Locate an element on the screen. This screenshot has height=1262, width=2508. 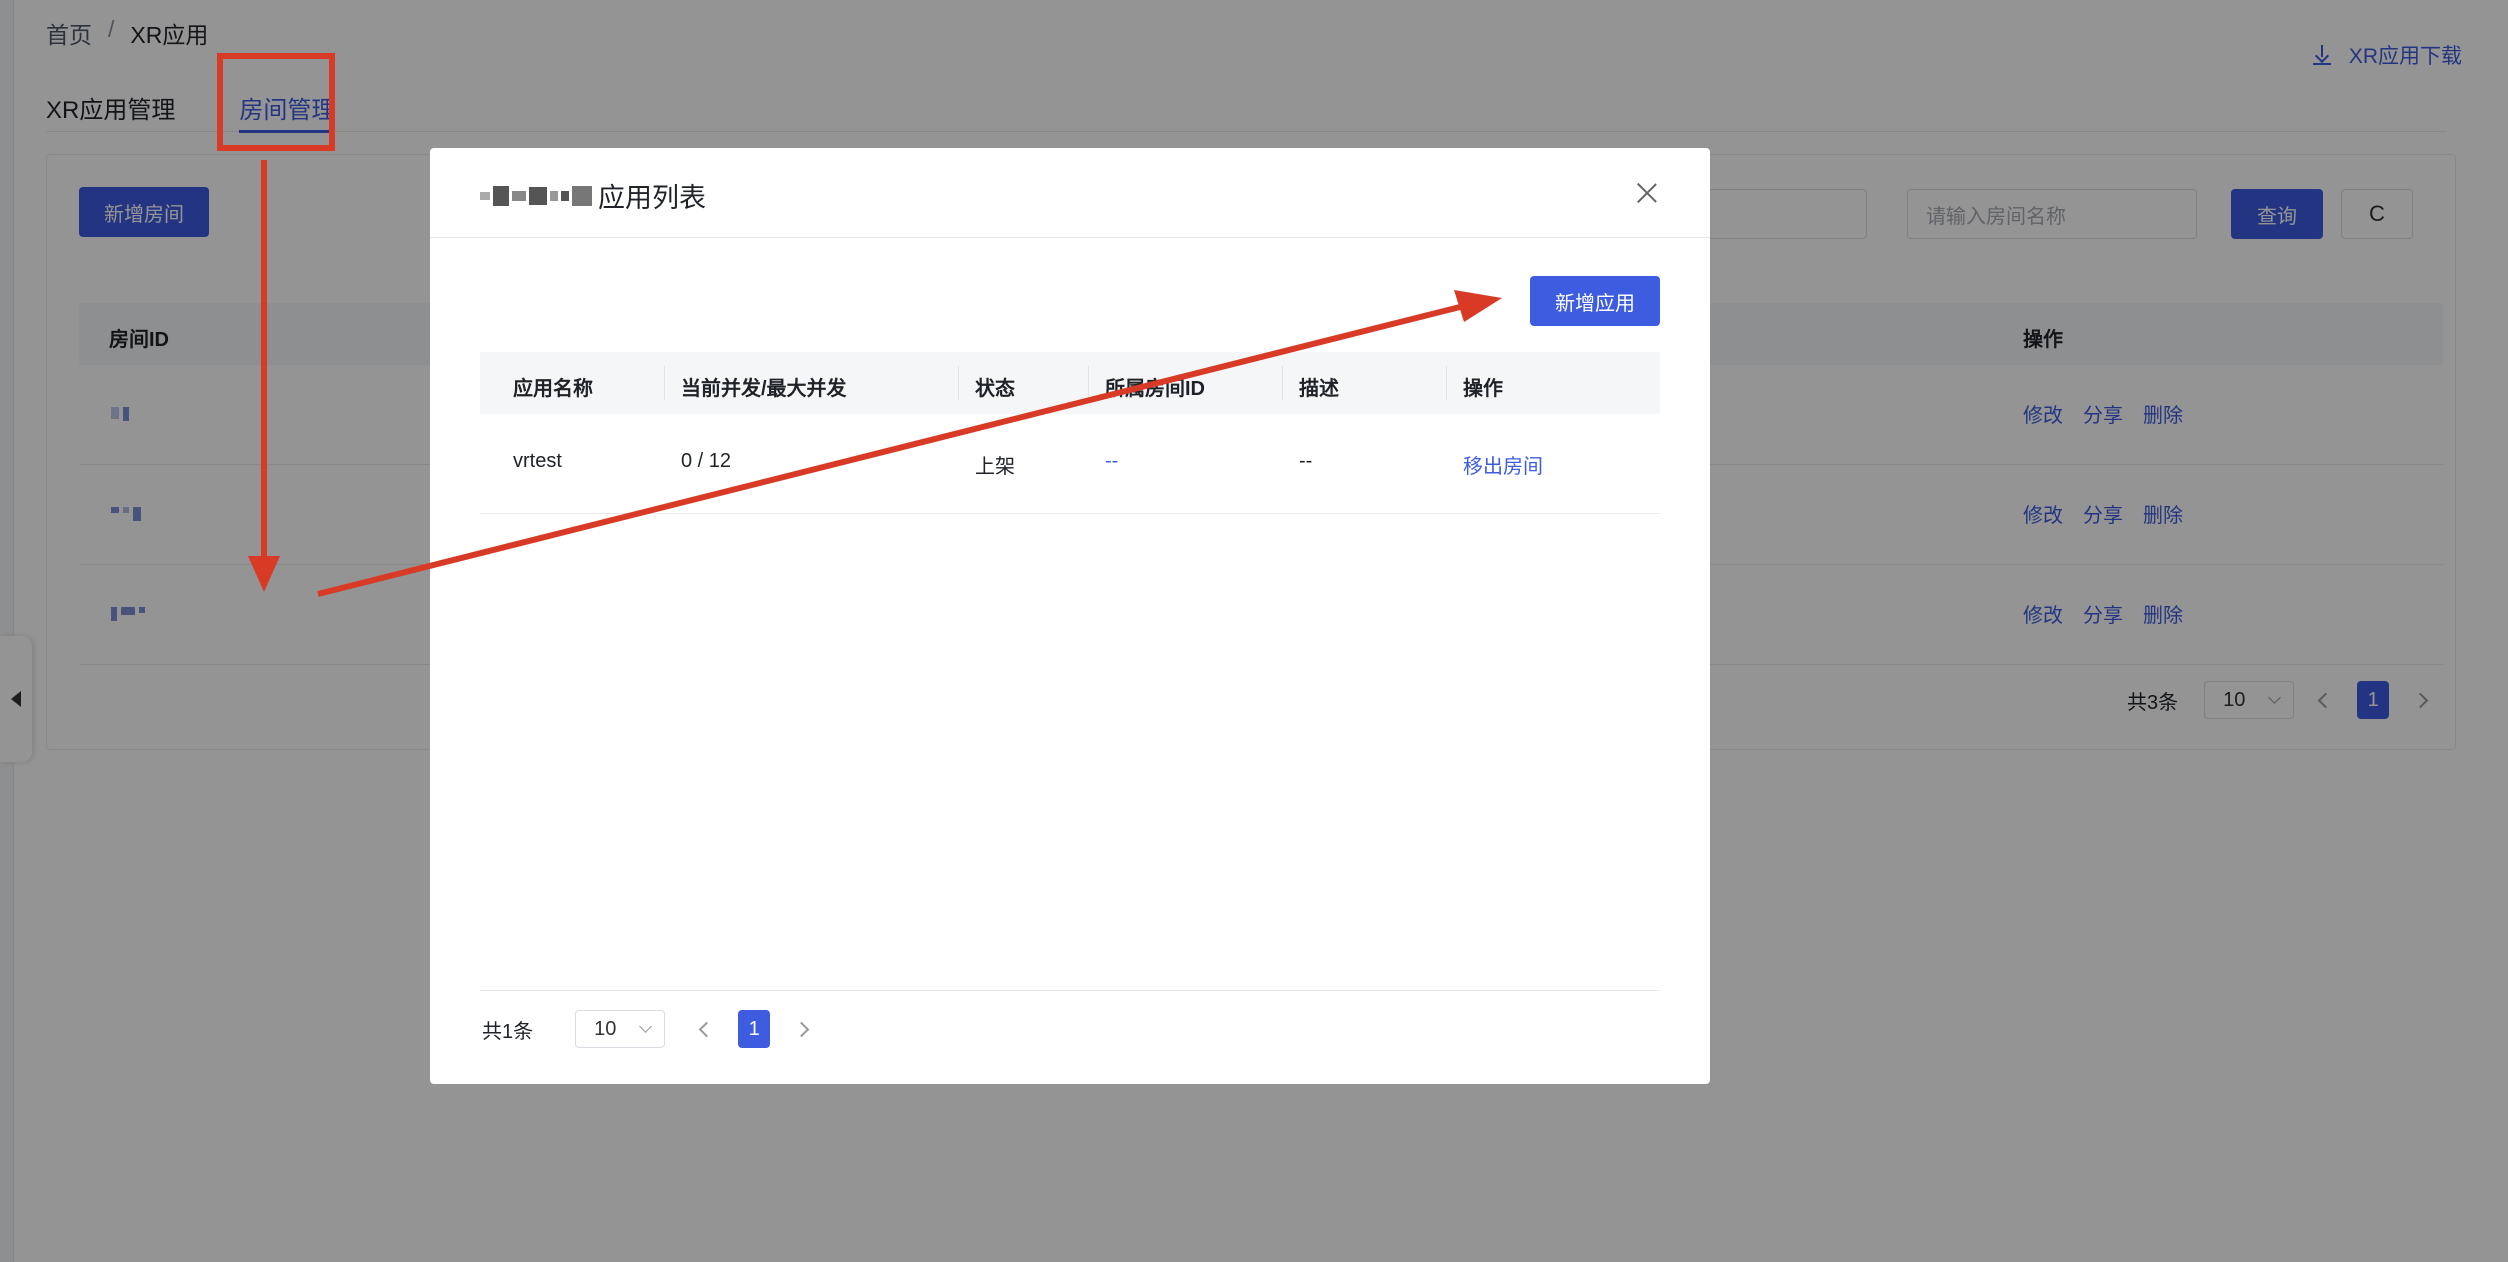
highlight-box is located at coordinates (276, 102).